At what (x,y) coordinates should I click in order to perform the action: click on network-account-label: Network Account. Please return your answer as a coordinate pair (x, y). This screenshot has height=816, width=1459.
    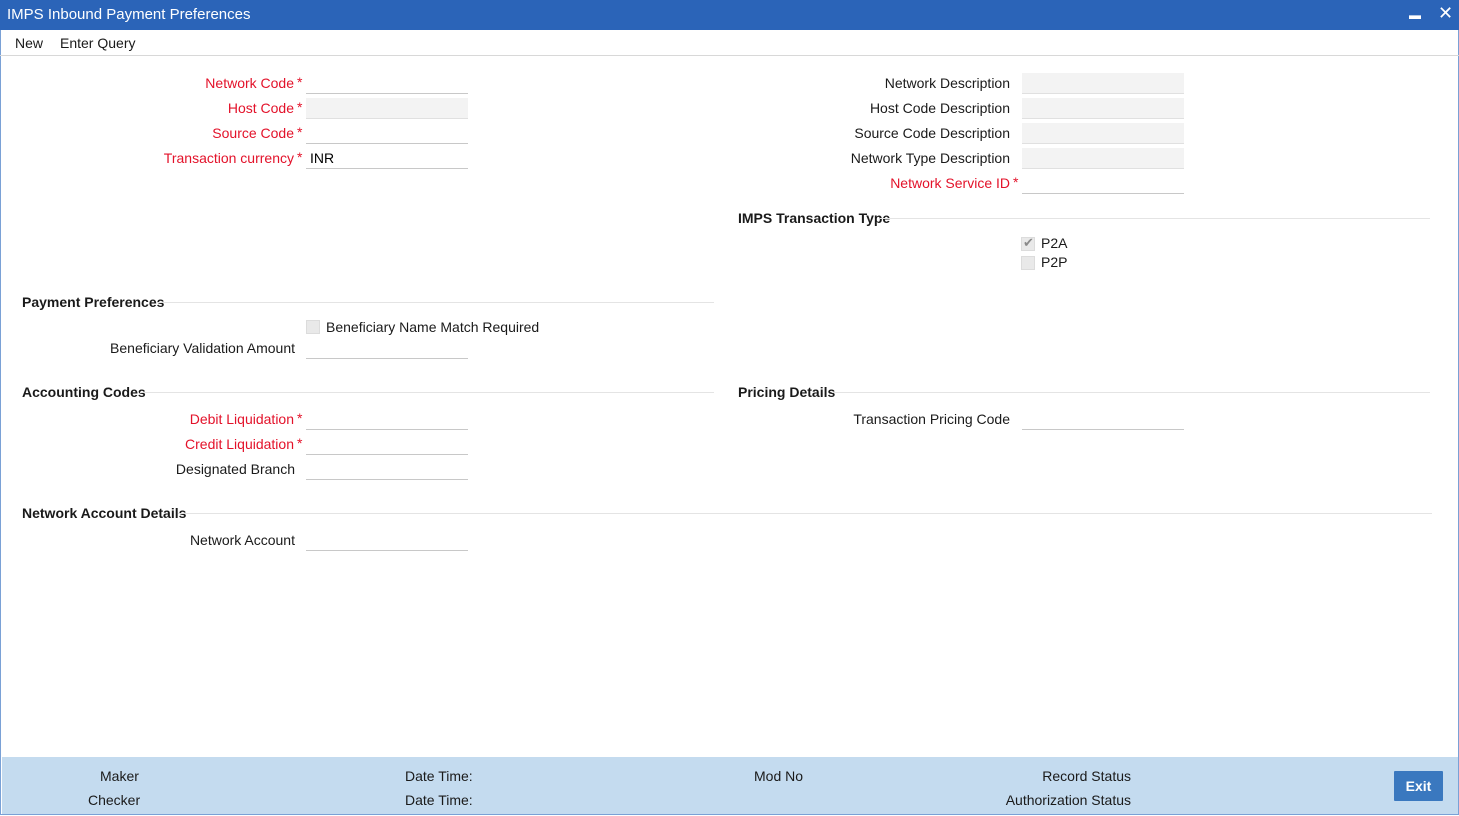
    Looking at the image, I should click on (242, 540).